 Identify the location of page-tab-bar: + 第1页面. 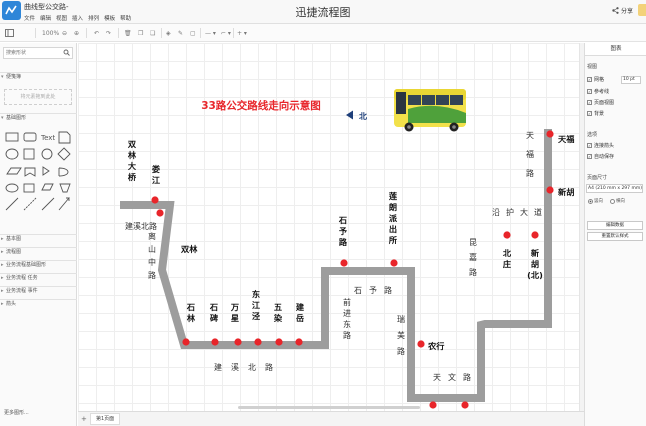
(331, 418).